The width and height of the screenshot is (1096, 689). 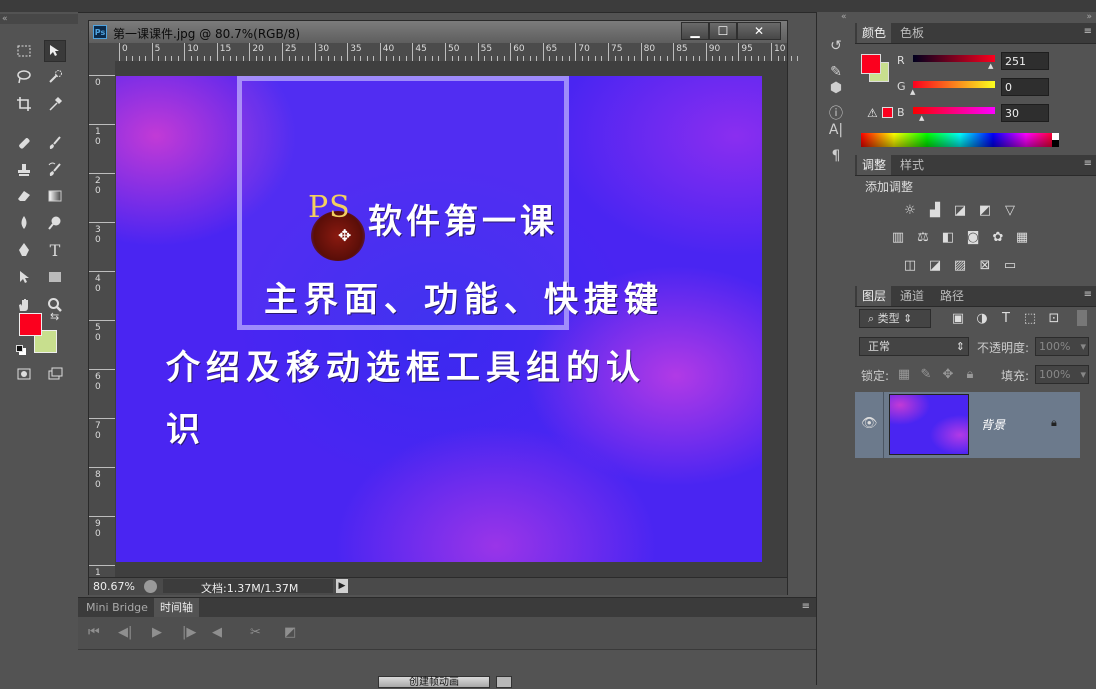 I want to click on posterize-icon: ◪, so click(x=935, y=266).